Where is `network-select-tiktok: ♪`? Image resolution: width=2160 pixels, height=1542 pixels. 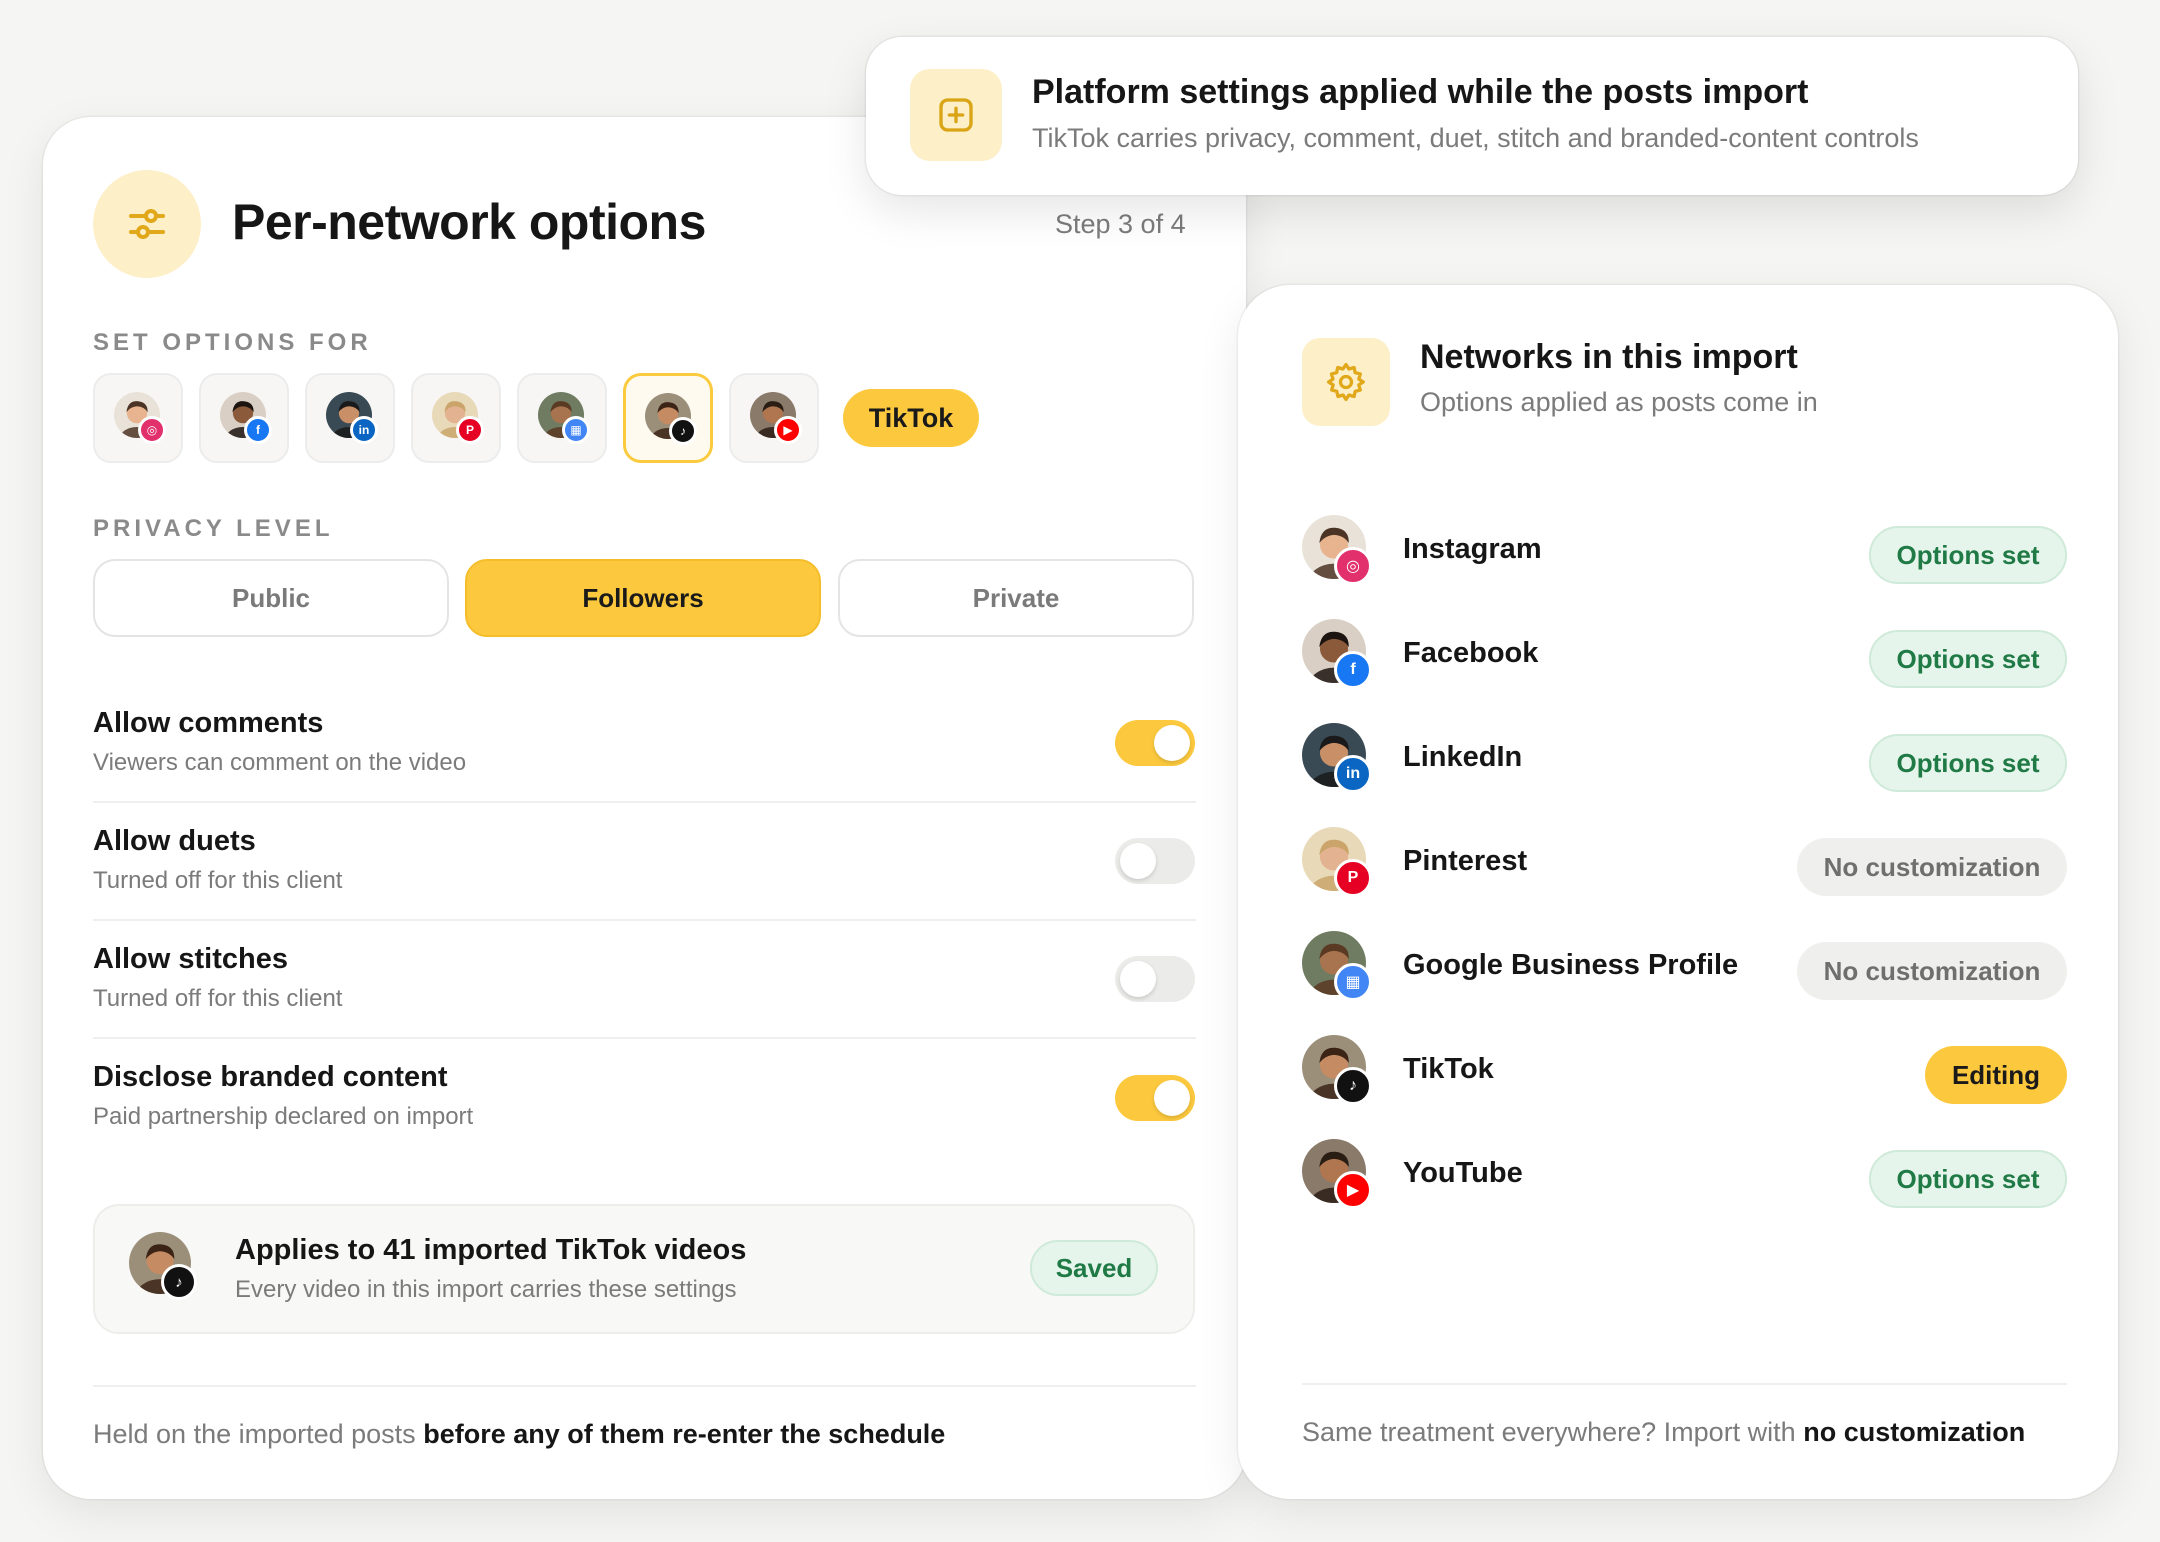 network-select-tiktok: ♪ is located at coordinates (668, 418).